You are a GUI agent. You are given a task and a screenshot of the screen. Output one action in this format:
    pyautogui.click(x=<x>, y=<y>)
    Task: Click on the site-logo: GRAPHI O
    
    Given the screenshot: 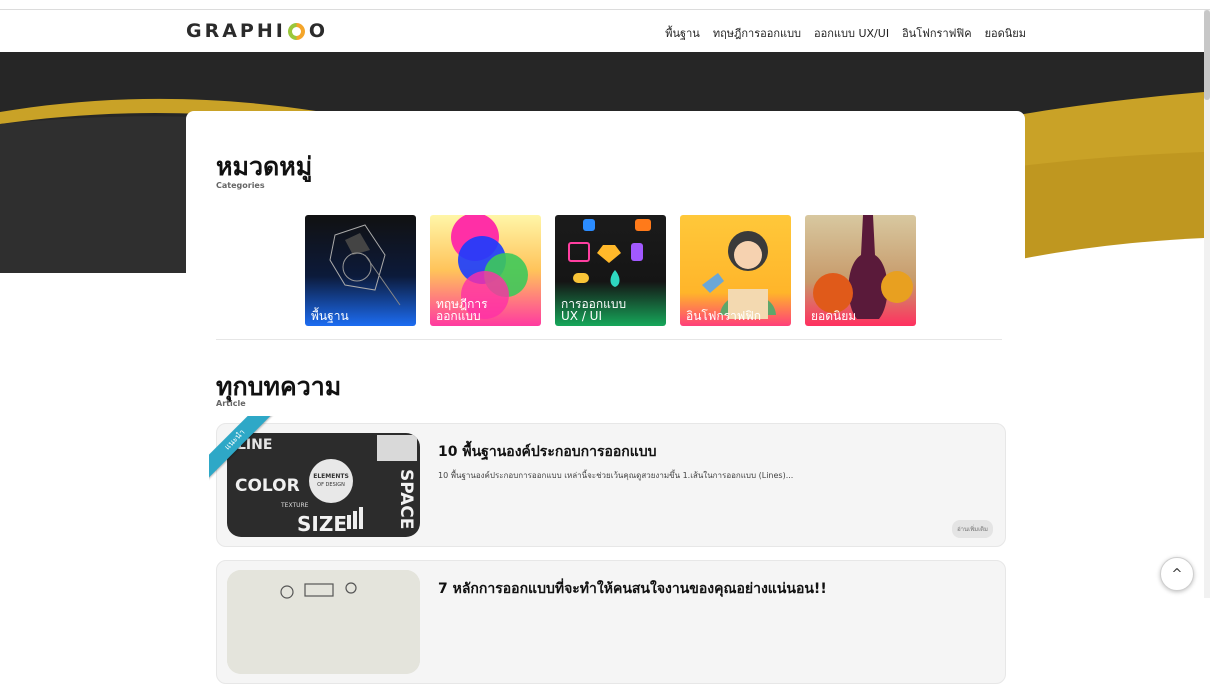 What is the action you would take?
    pyautogui.click(x=257, y=31)
    